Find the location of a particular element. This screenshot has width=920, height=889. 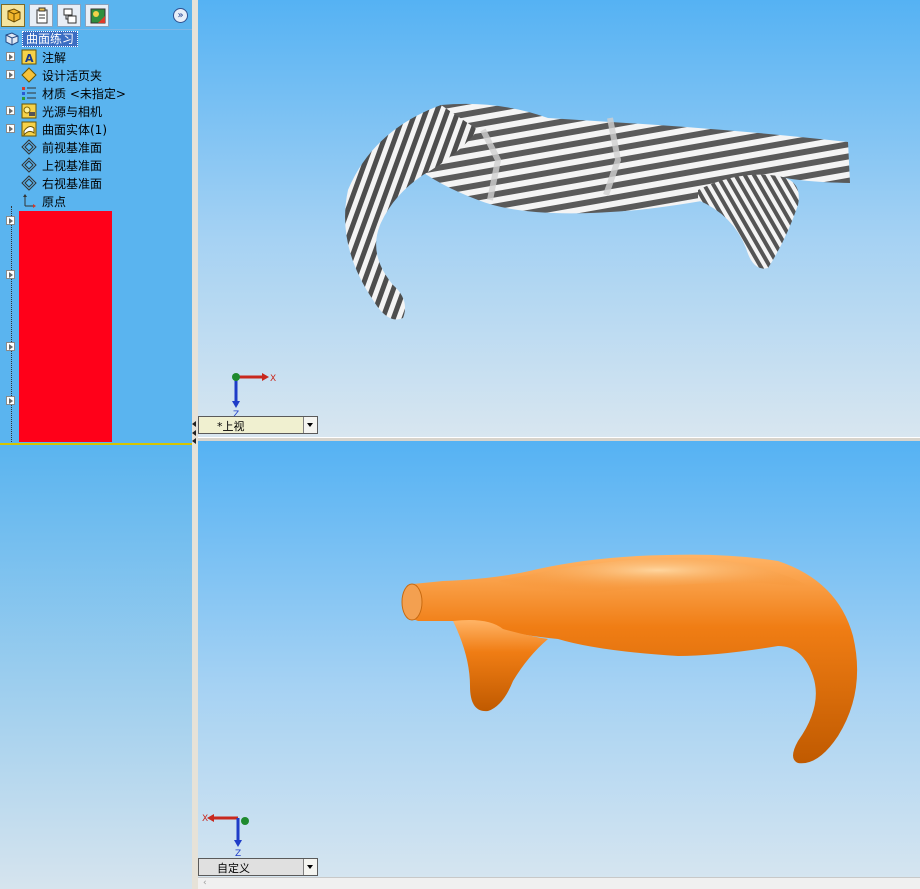

property-manager-tab is located at coordinates (41, 15).